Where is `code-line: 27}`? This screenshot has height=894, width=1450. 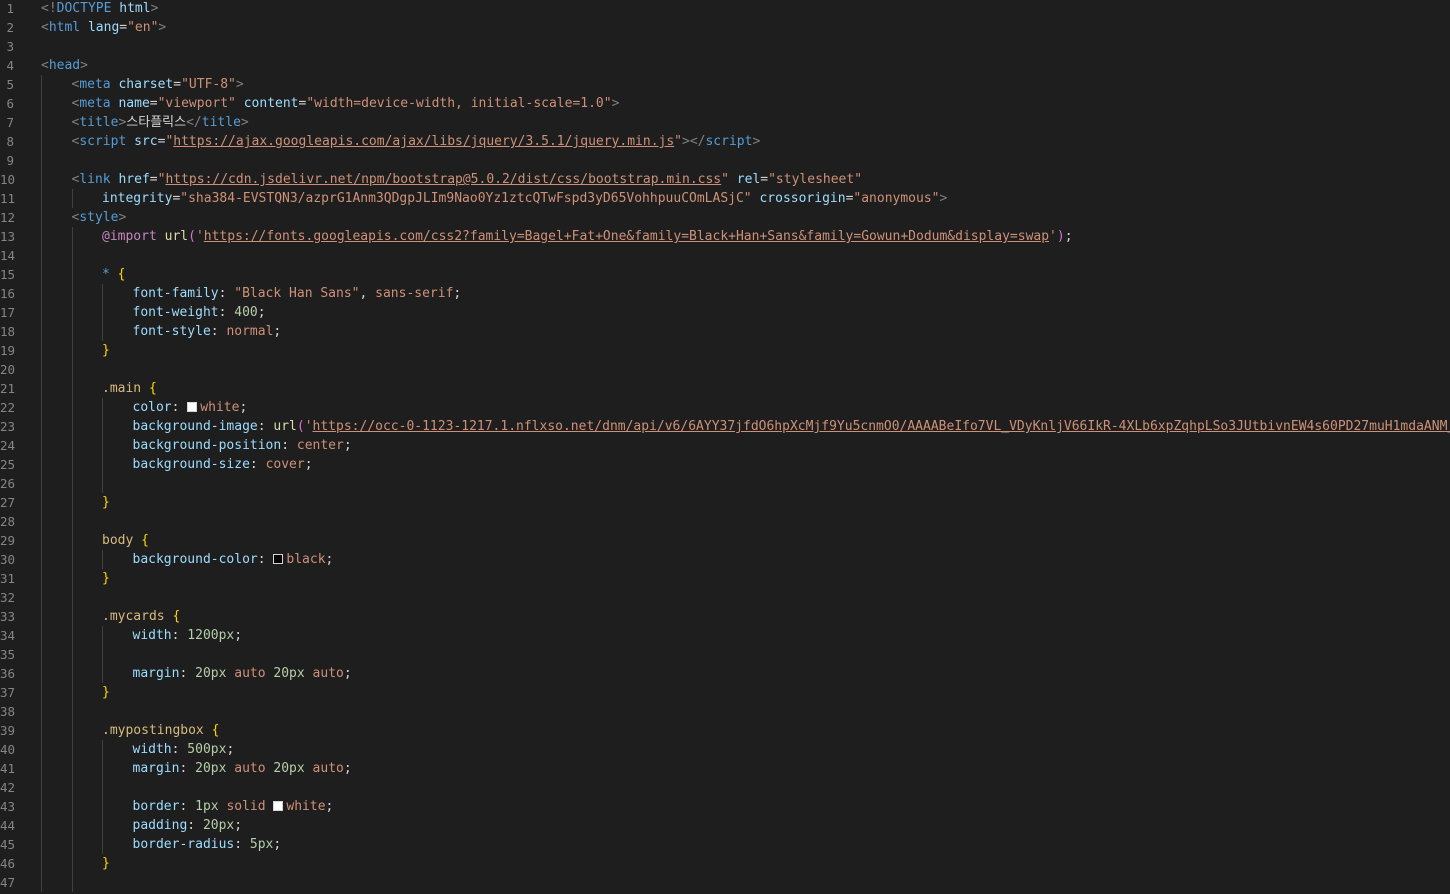
code-line: 27} is located at coordinates (725, 502).